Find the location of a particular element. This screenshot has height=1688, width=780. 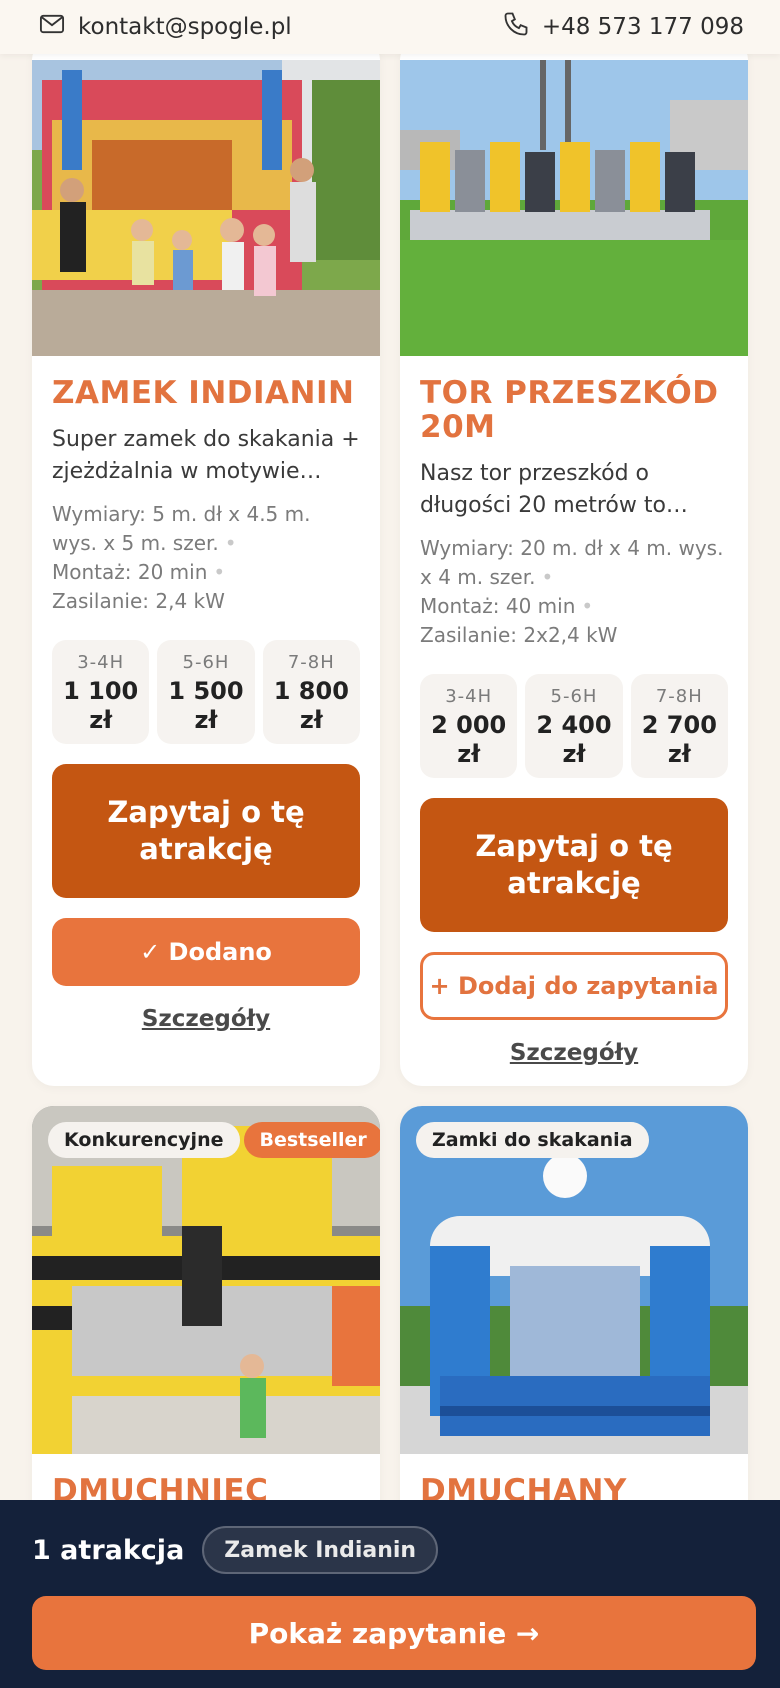

spec-power: Zasilanie: 2,4 kW is located at coordinates (138, 601).